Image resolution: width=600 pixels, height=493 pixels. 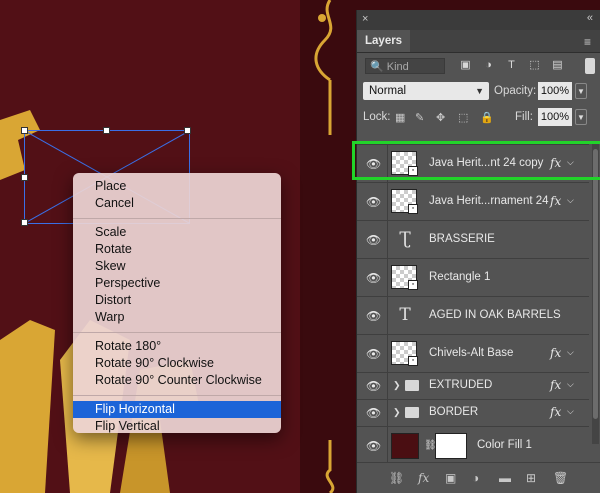 What do you see at coordinates (177, 317) in the screenshot?
I see `menu-item-warp: Warp` at bounding box center [177, 317].